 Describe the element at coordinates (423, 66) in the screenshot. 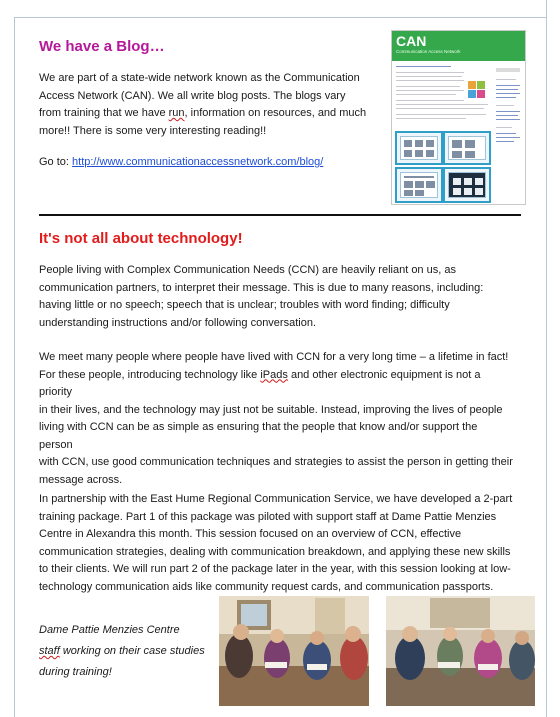

I see `thumb-post-title` at that location.